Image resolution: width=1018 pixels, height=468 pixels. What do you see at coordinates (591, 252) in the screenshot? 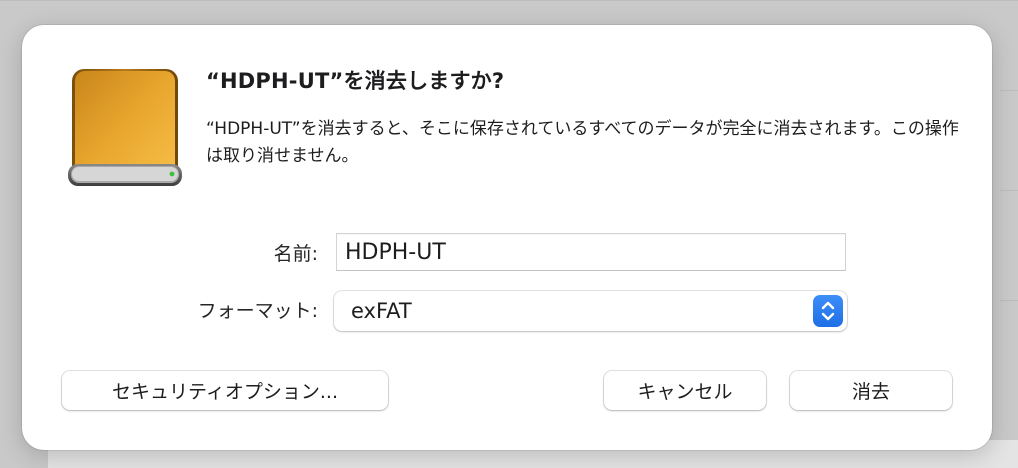
I see `name-field` at bounding box center [591, 252].